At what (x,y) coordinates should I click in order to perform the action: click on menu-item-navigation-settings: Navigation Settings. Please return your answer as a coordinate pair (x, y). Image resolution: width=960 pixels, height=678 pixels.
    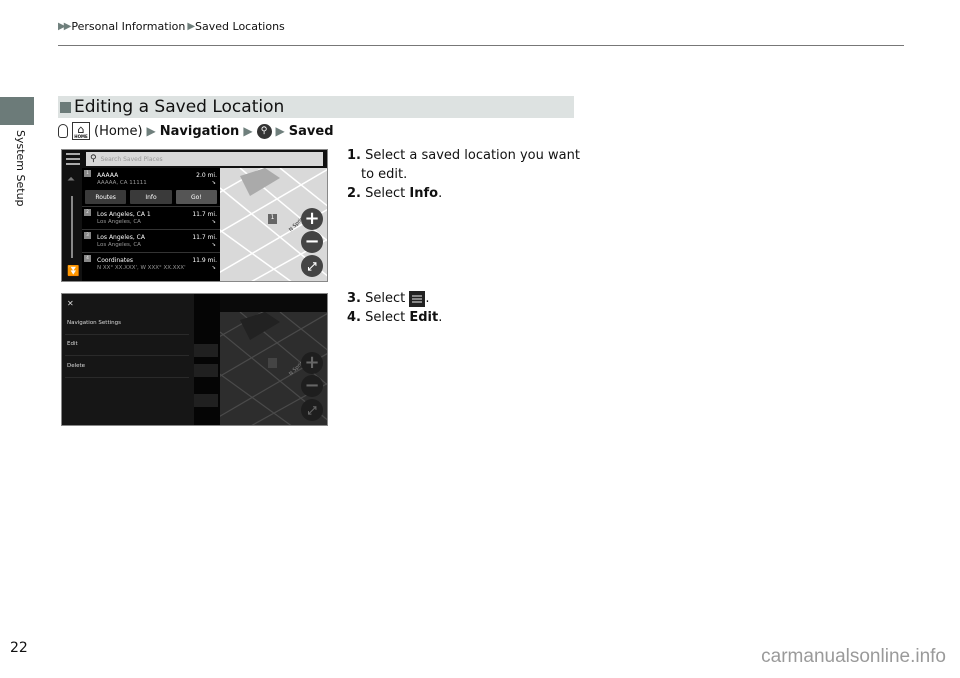
    Looking at the image, I should click on (94, 323).